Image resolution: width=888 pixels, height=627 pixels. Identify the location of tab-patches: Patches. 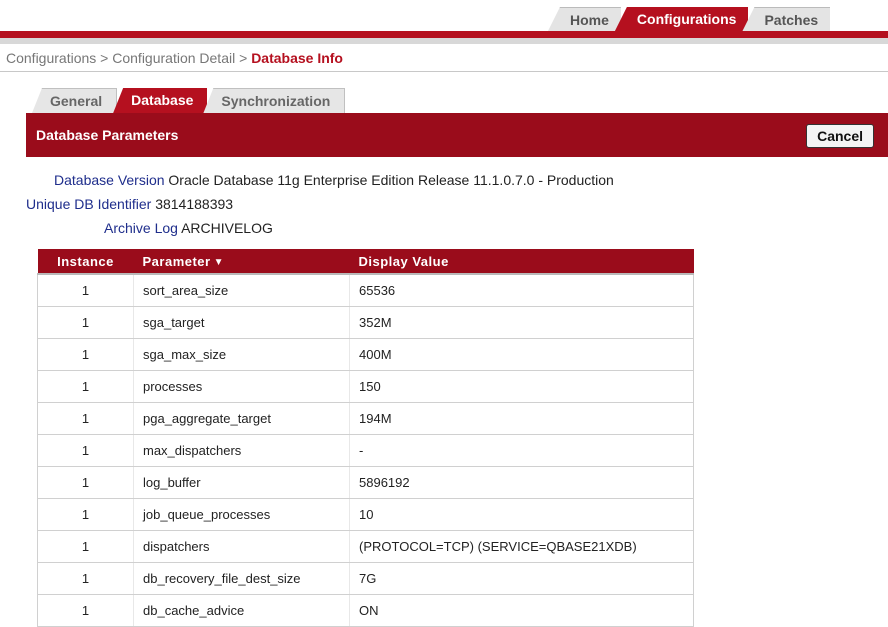
(786, 19).